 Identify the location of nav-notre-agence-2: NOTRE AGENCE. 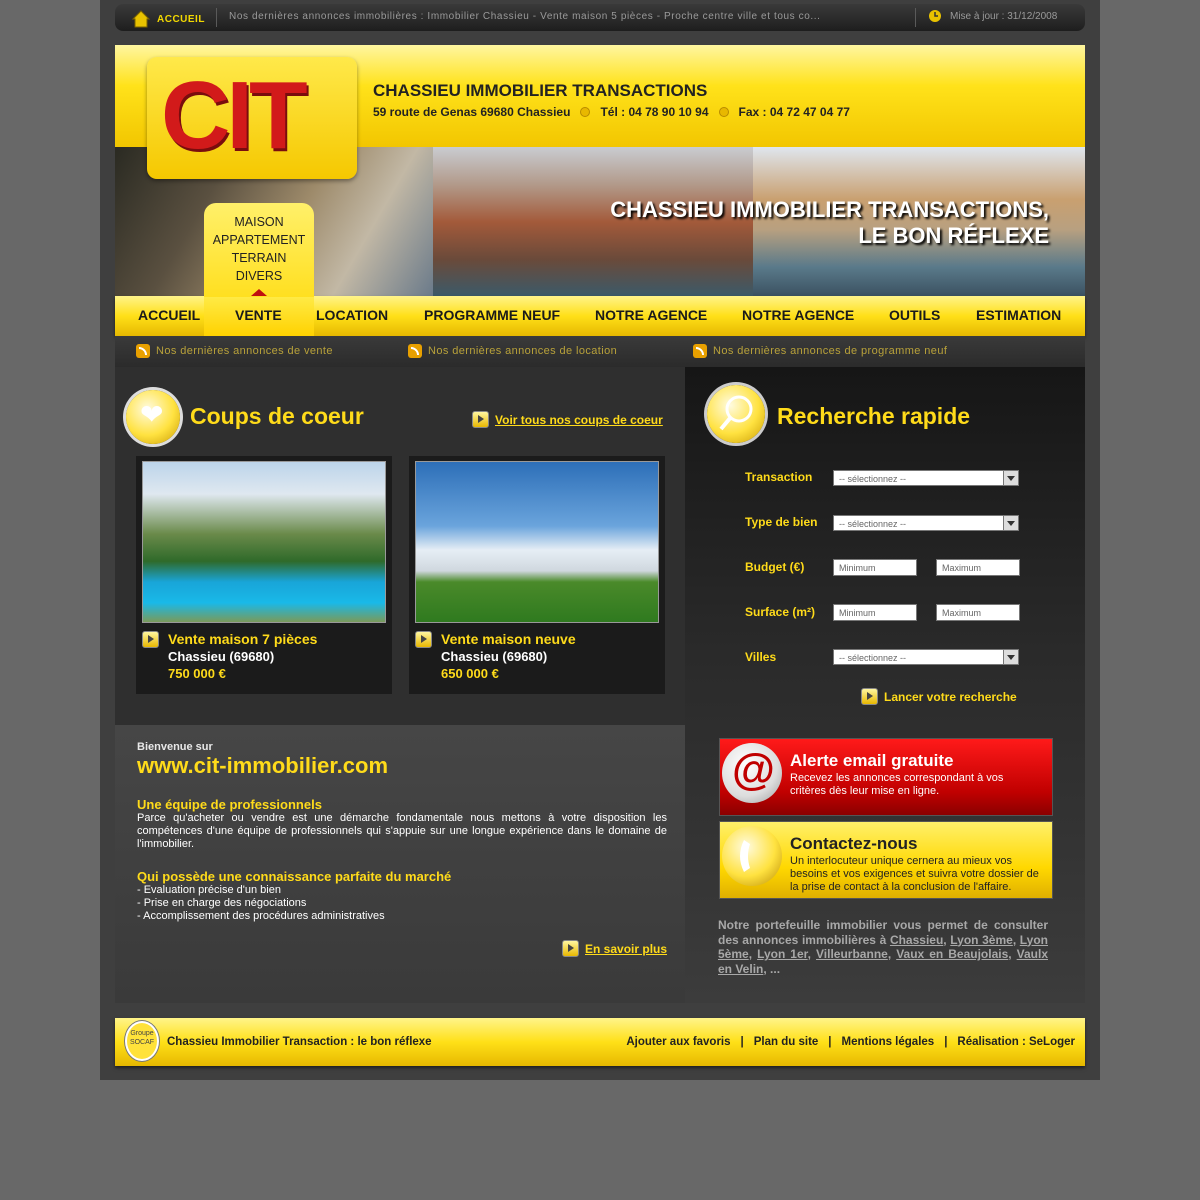
(798, 315).